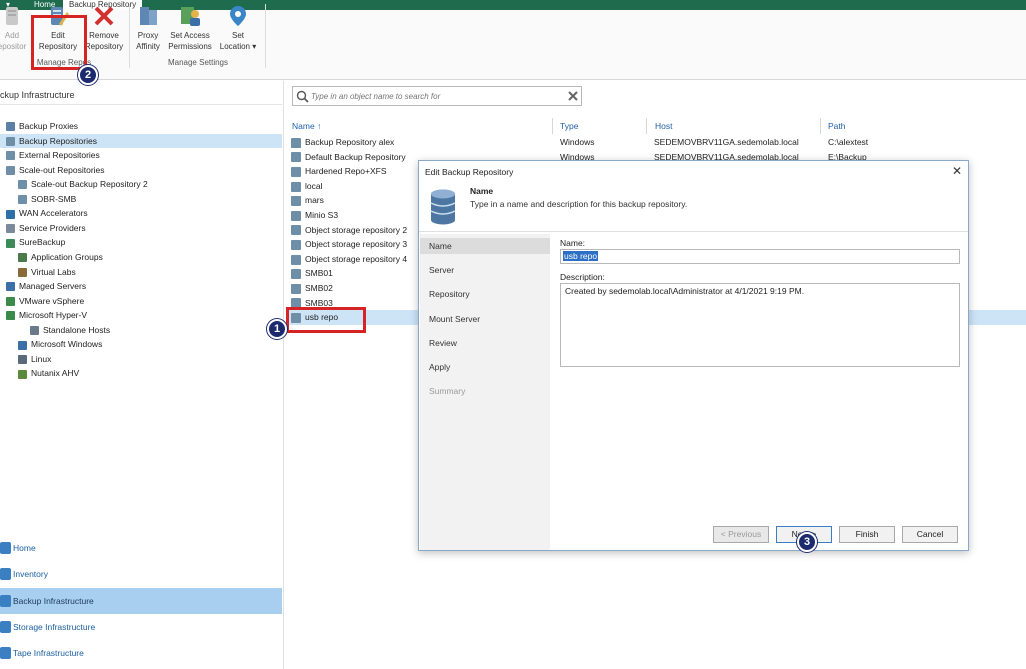 The width and height of the screenshot is (1026, 669). I want to click on tree-item-label: SureBackup, so click(42, 242).